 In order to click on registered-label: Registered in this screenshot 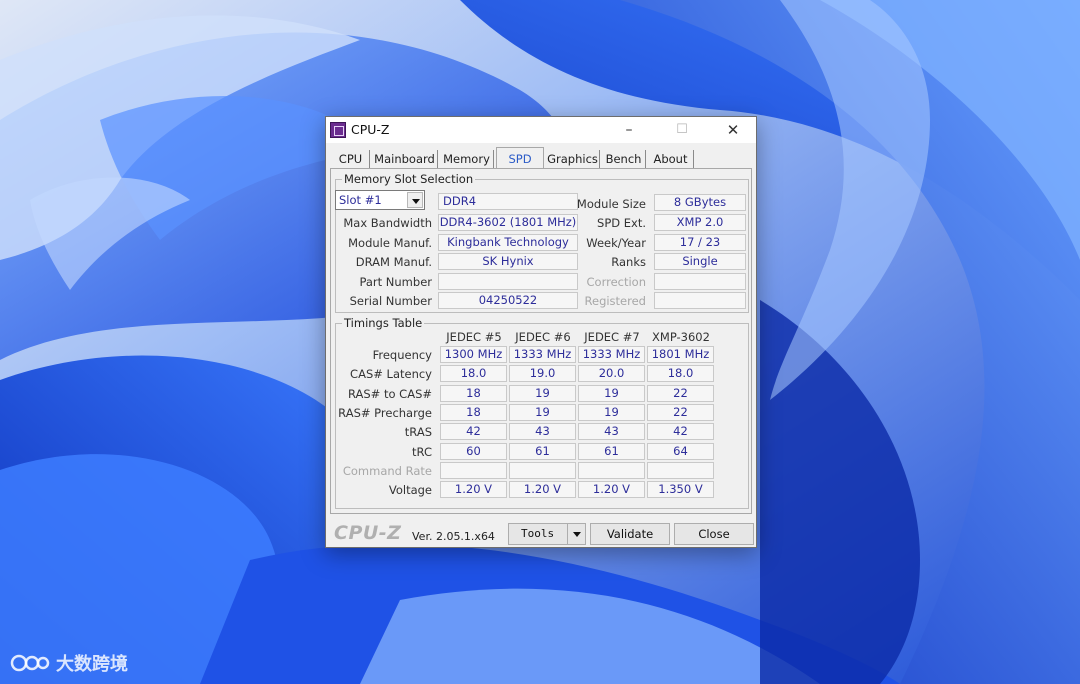, I will do `click(615, 301)`.